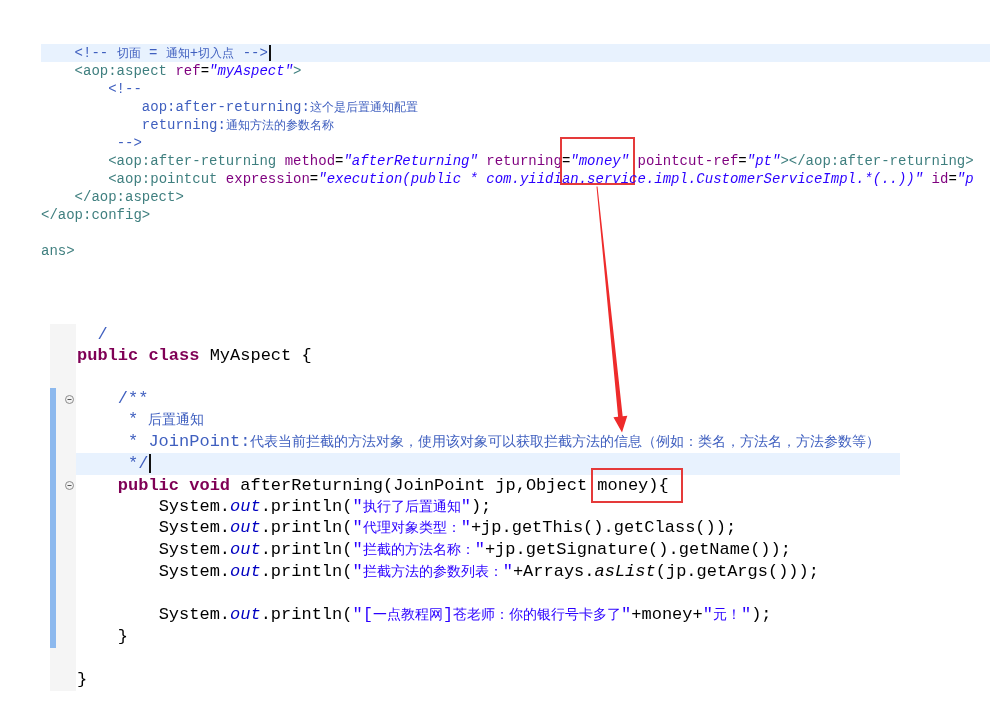 The height and width of the screenshot is (704, 1006). I want to click on code-line: returning:通知方法的参数名称, so click(237, 125).